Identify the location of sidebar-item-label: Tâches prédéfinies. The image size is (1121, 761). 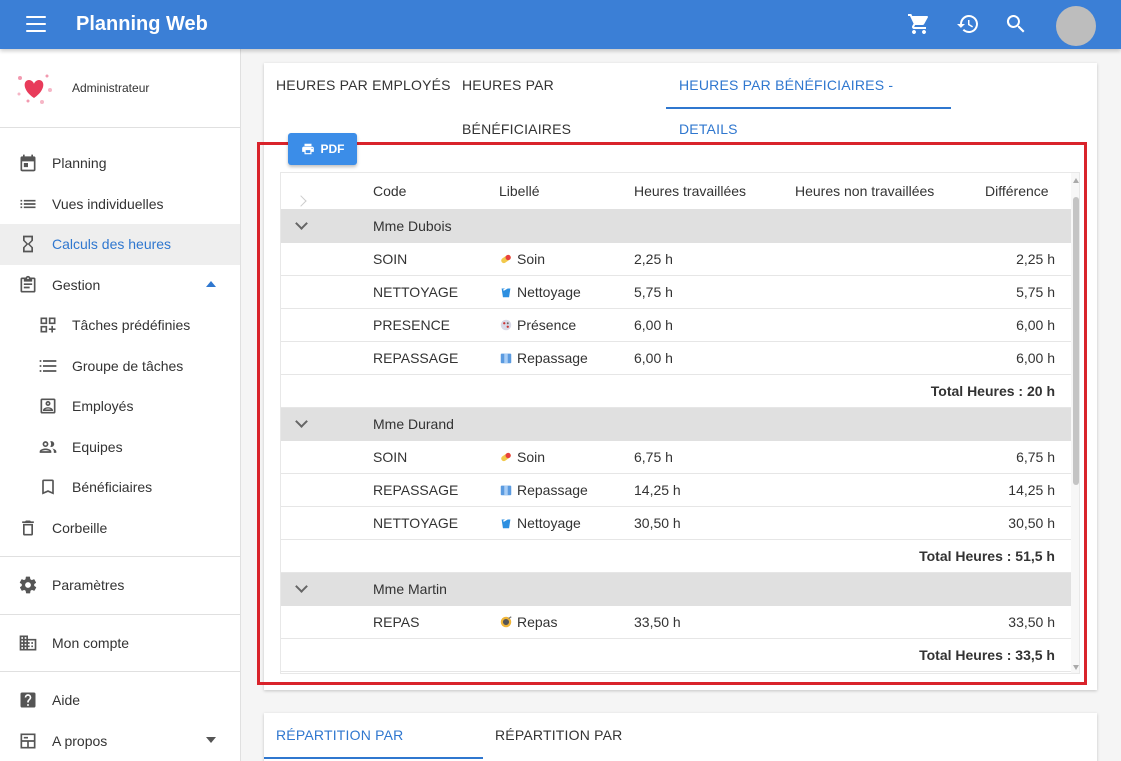
(131, 325).